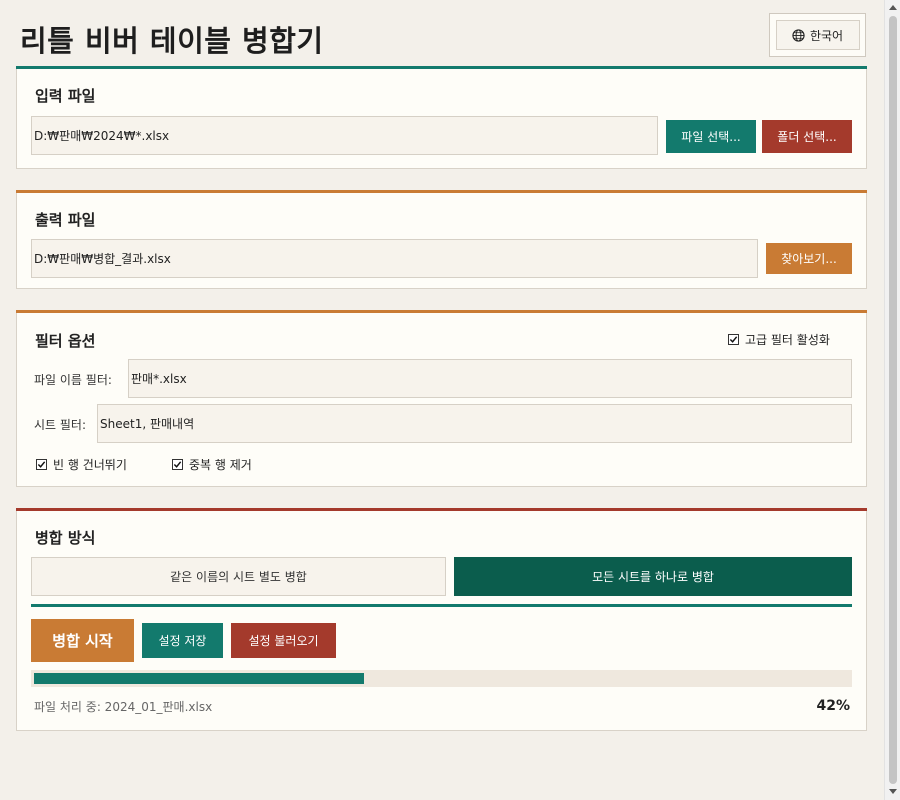  I want to click on scroll-down-icon, so click(893, 791).